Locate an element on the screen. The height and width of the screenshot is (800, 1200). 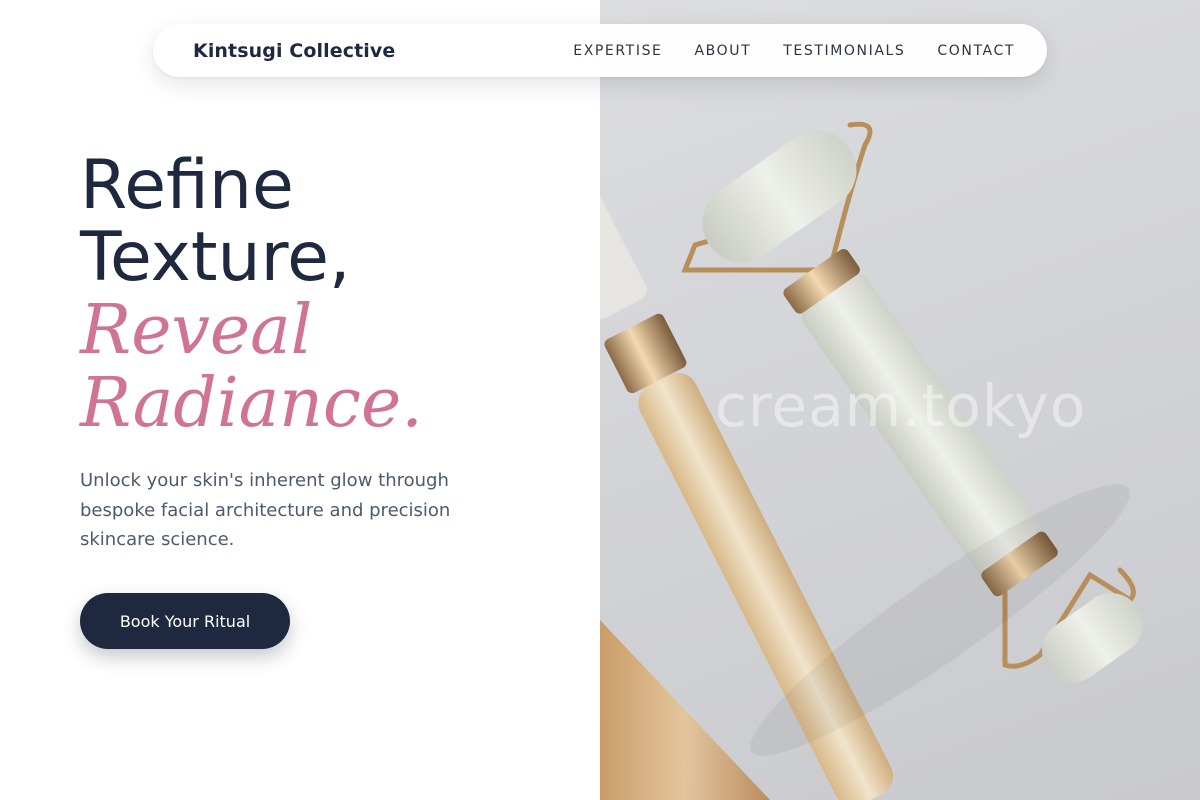
nav-links: EXPERTISE ABOUT TESTIMONIALS CONTACT is located at coordinates (794, 51).